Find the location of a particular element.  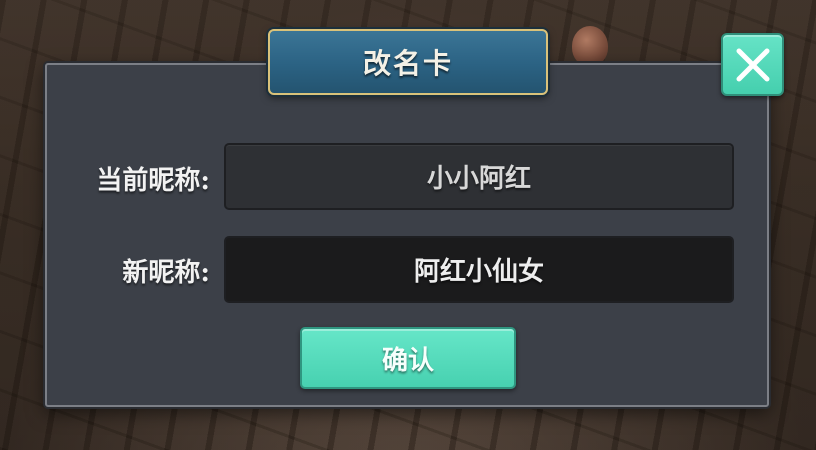

confirm-button-label: 确认 is located at coordinates (407, 360).